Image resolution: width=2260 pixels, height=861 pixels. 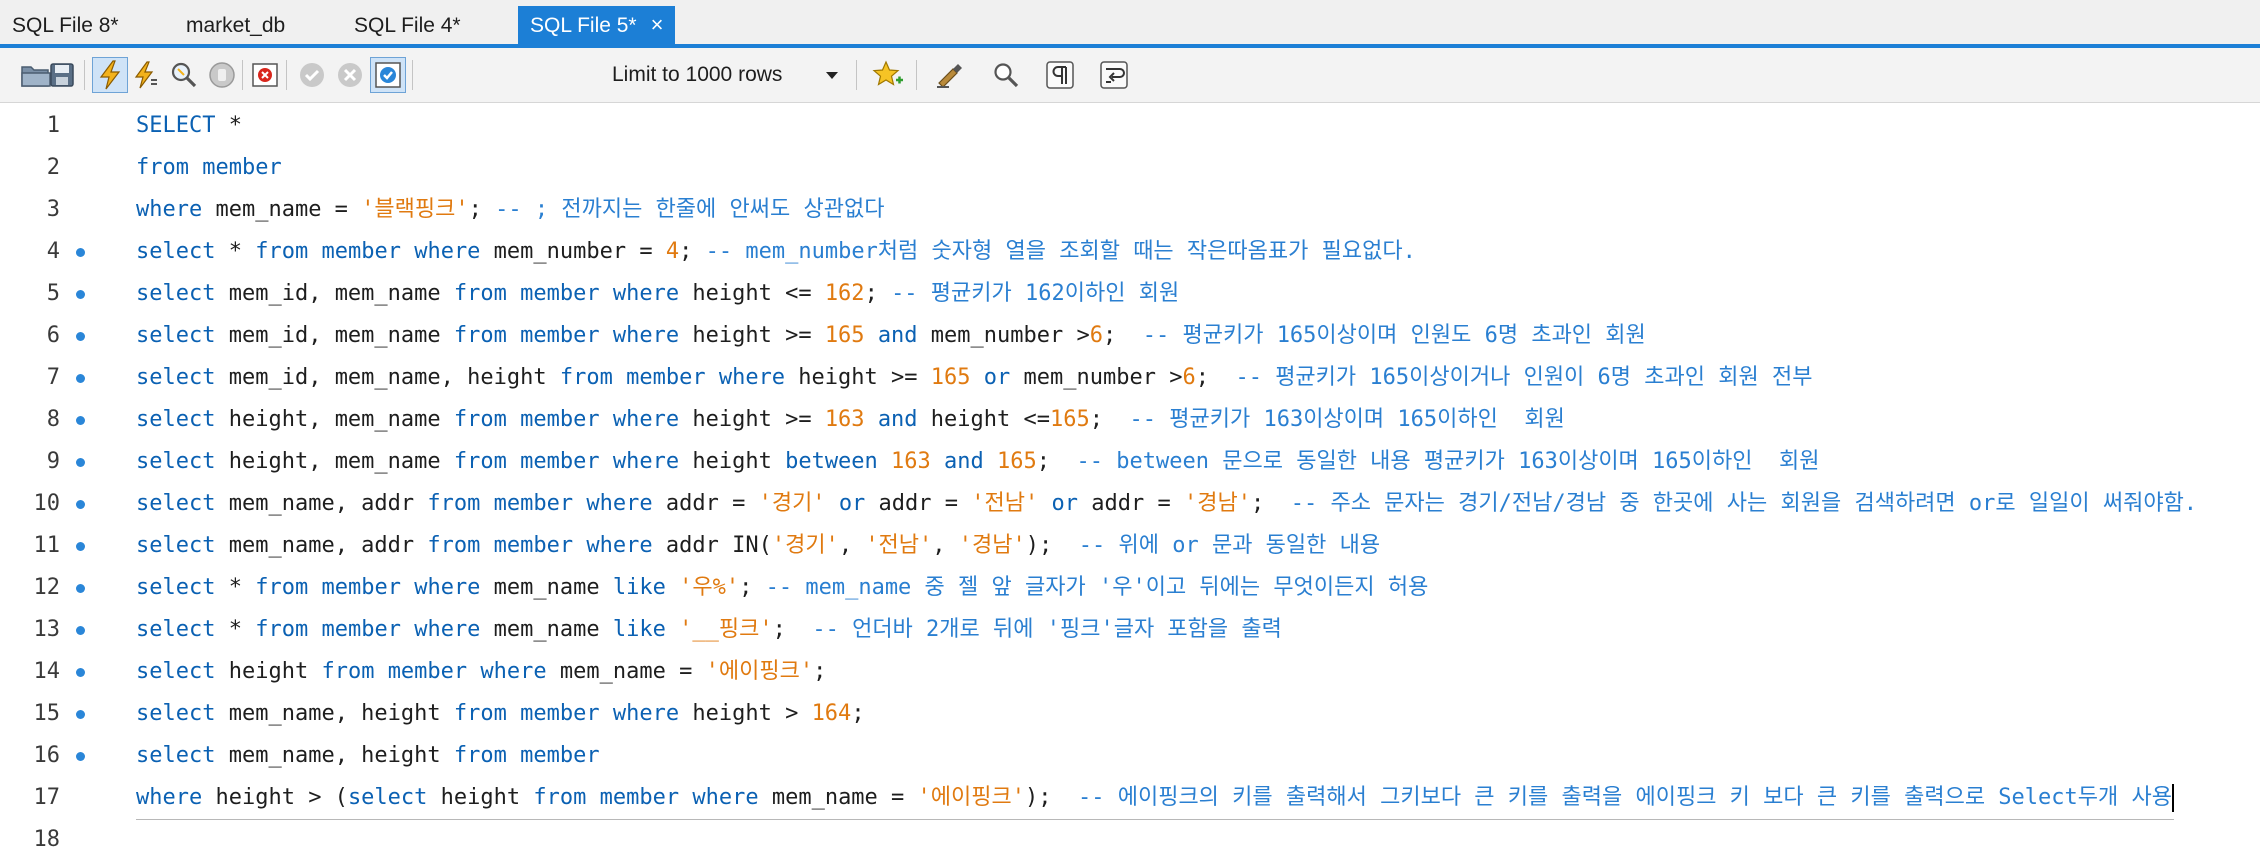 I want to click on string-literal: '전남', so click(x=899, y=545).